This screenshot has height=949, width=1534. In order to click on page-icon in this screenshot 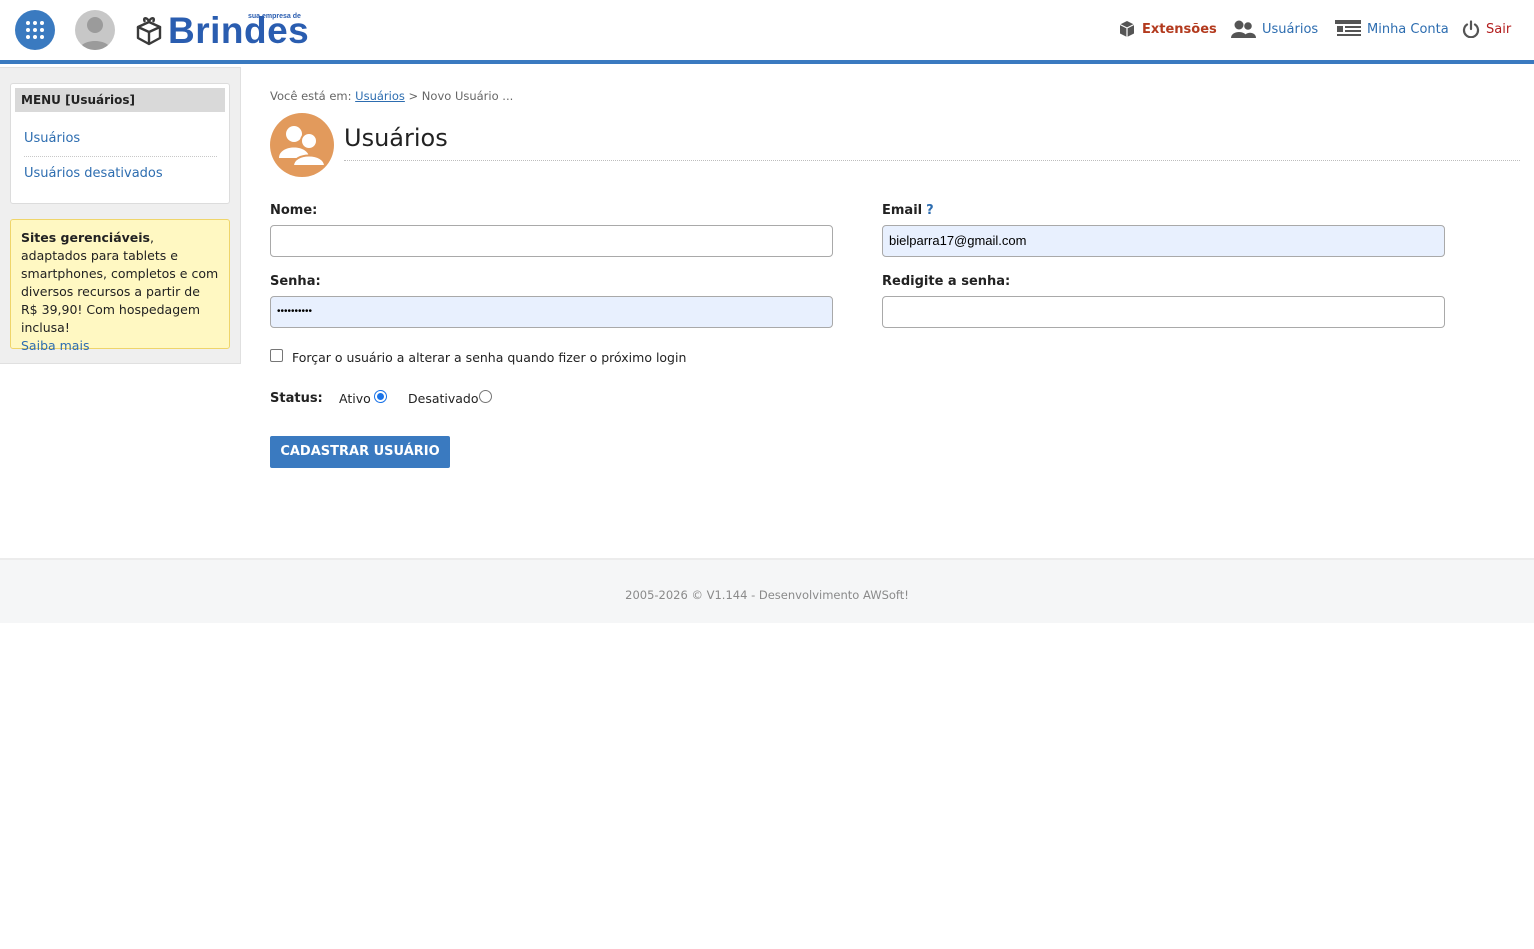, I will do `click(302, 145)`.